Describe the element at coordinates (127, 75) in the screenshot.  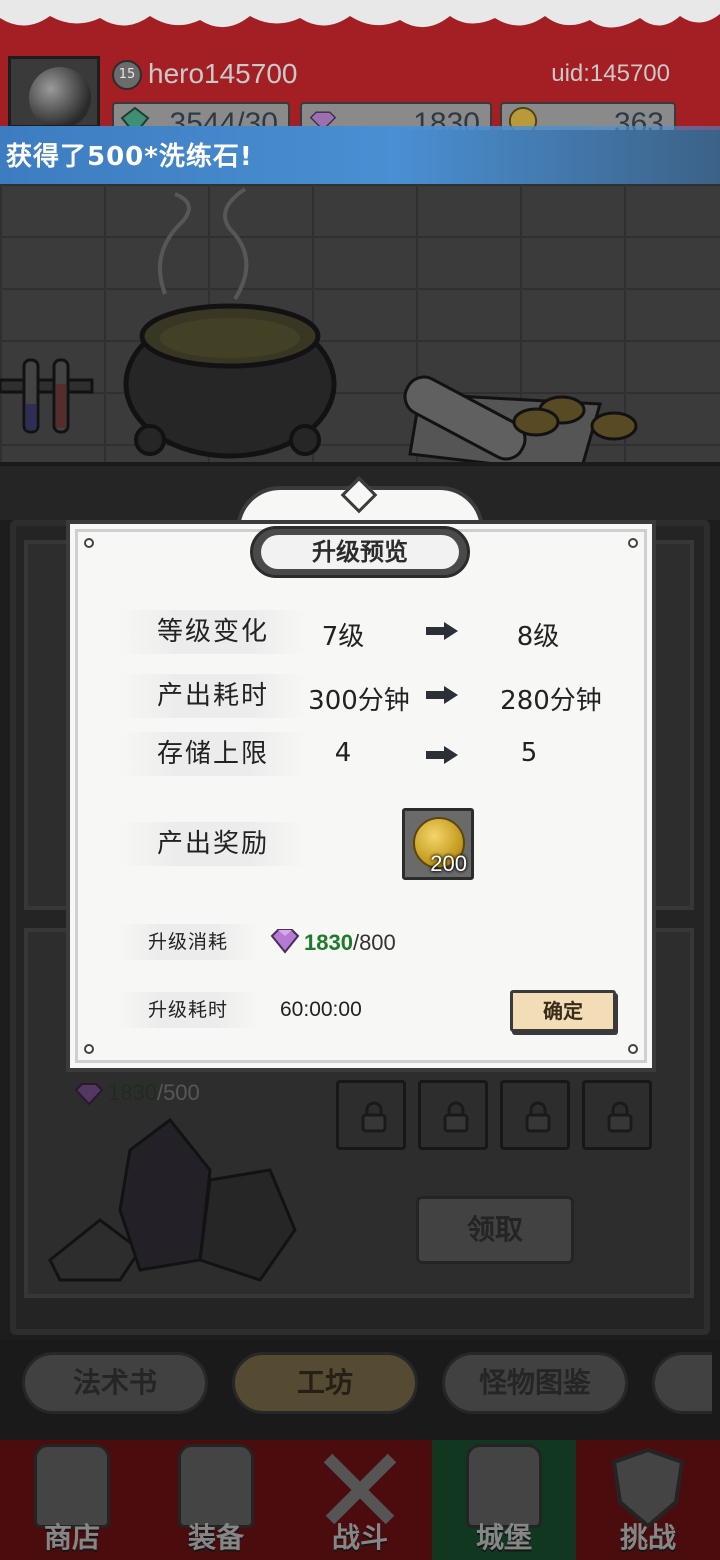
I see `level-badge: 15` at that location.